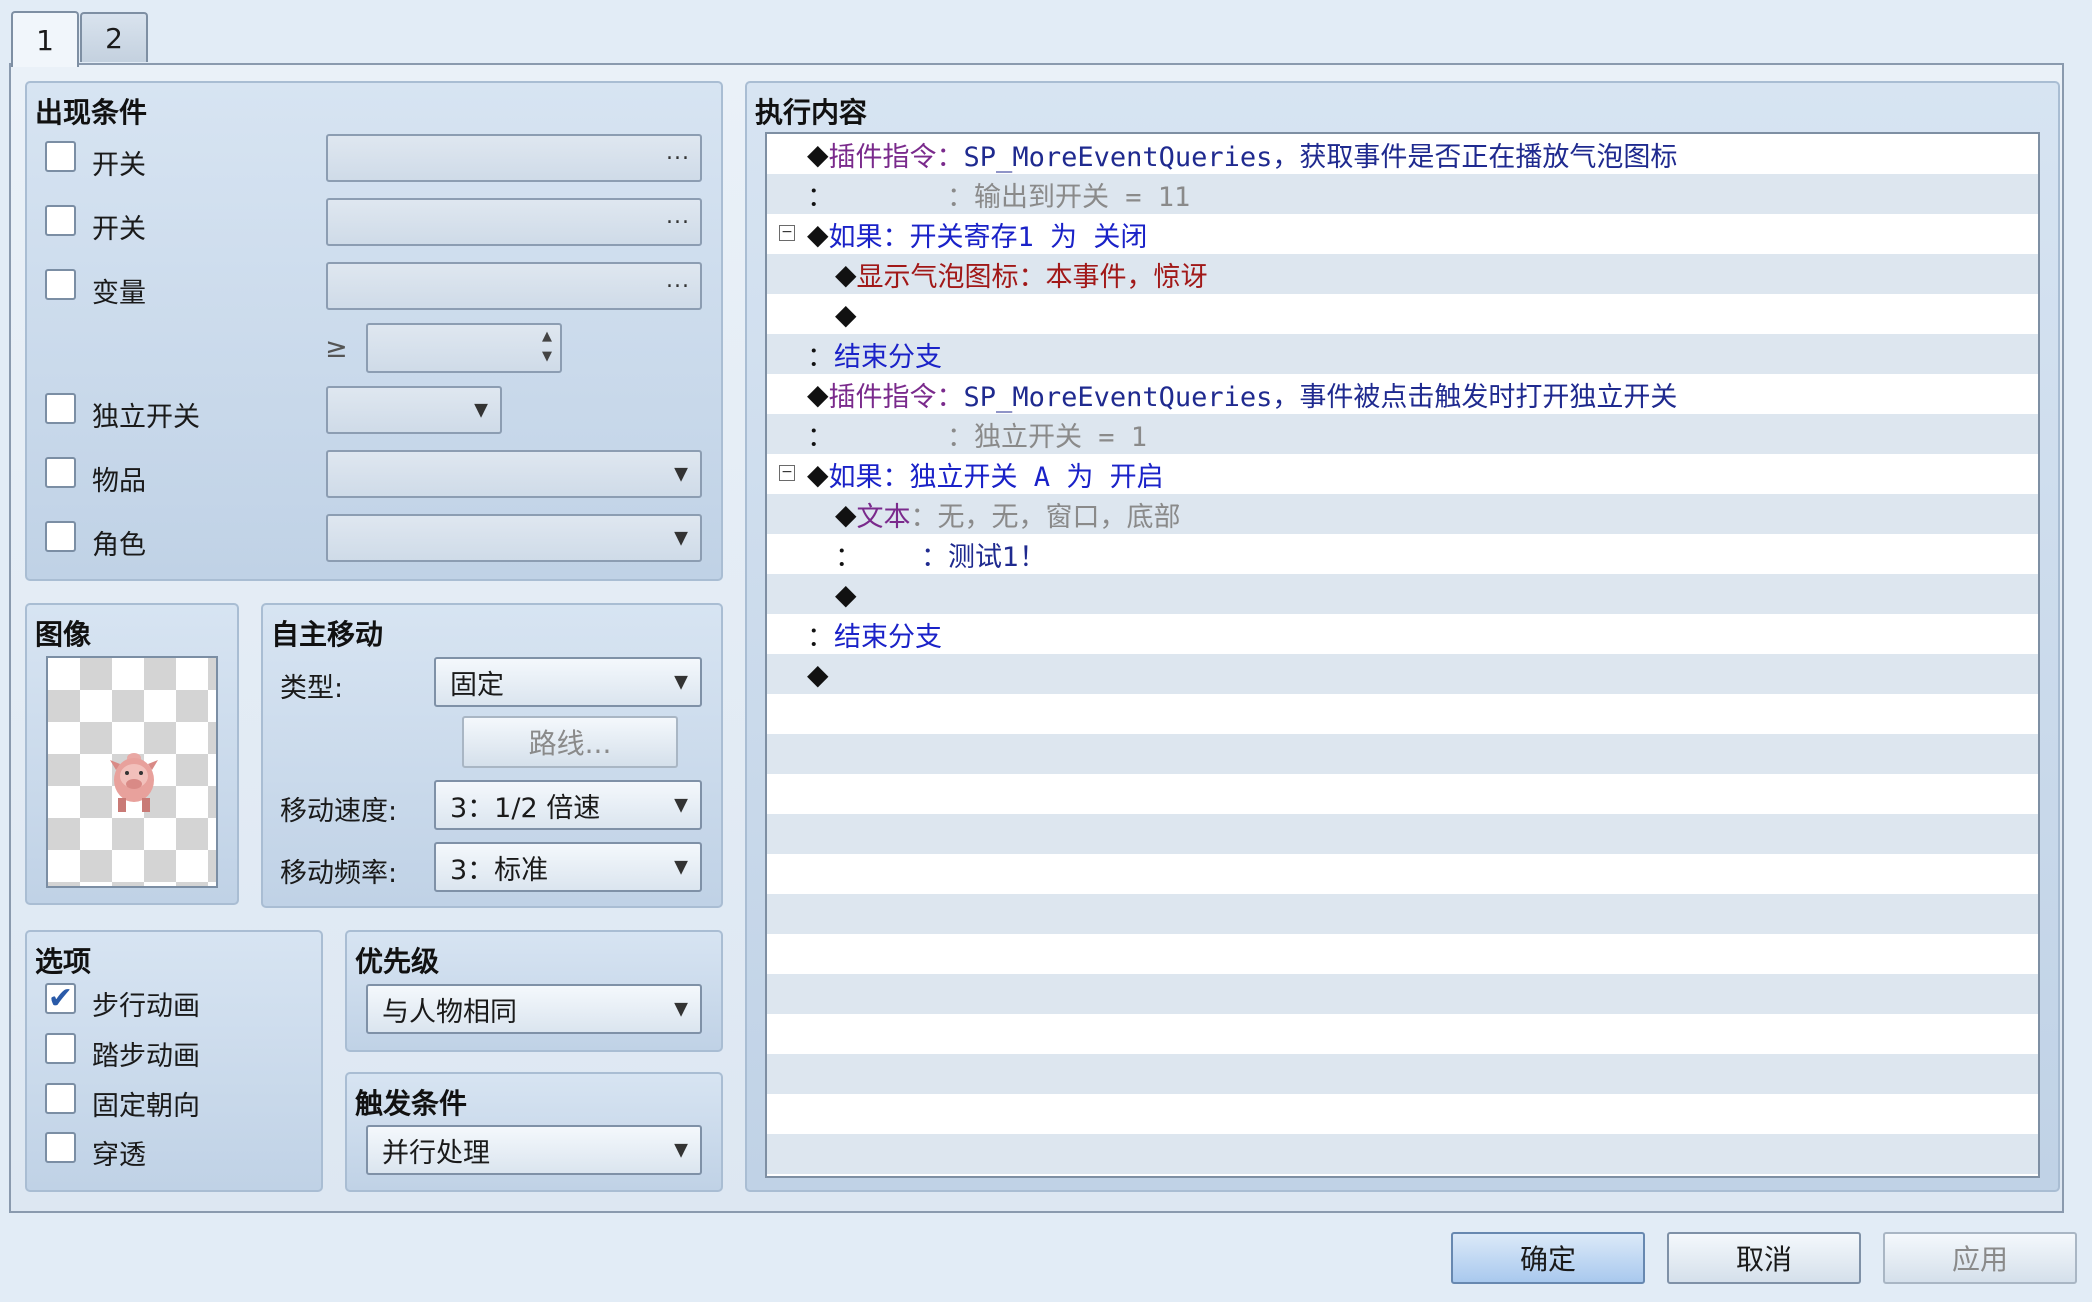 The height and width of the screenshot is (1302, 2092). Describe the element at coordinates (1402, 554) in the screenshot. I see `list-item: ： ：测试1！` at that location.